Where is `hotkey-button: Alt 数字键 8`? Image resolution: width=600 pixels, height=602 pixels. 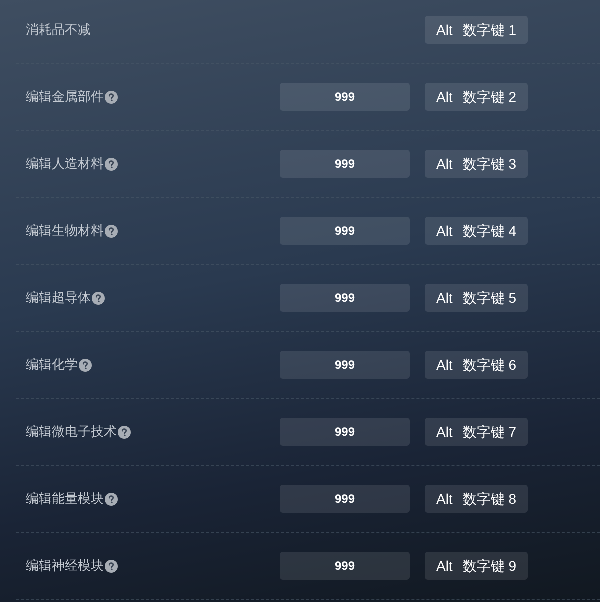
hotkey-button: Alt 数字键 8 is located at coordinates (476, 499).